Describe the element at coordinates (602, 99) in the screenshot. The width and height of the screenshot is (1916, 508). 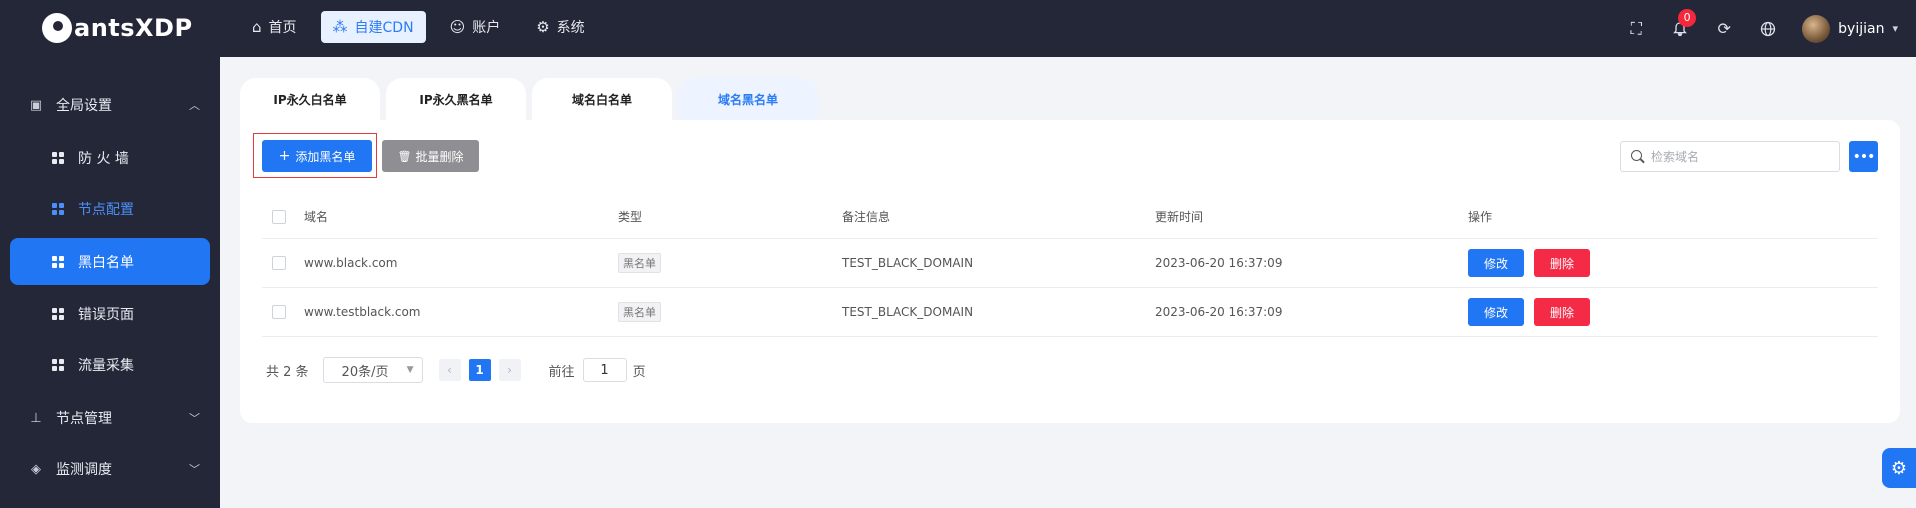
I see `tab-domain-whitelist: 域名白名单` at that location.